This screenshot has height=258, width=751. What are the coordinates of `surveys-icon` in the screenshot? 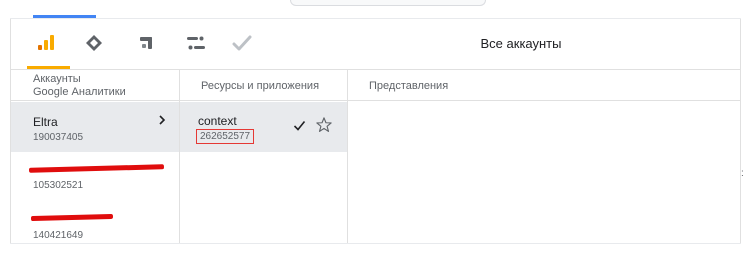 It's located at (242, 43).